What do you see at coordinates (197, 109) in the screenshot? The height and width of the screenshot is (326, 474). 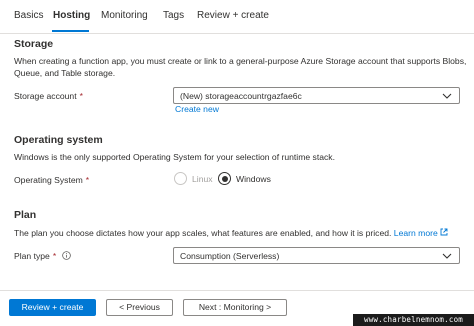 I see `create-new-link: Create new` at bounding box center [197, 109].